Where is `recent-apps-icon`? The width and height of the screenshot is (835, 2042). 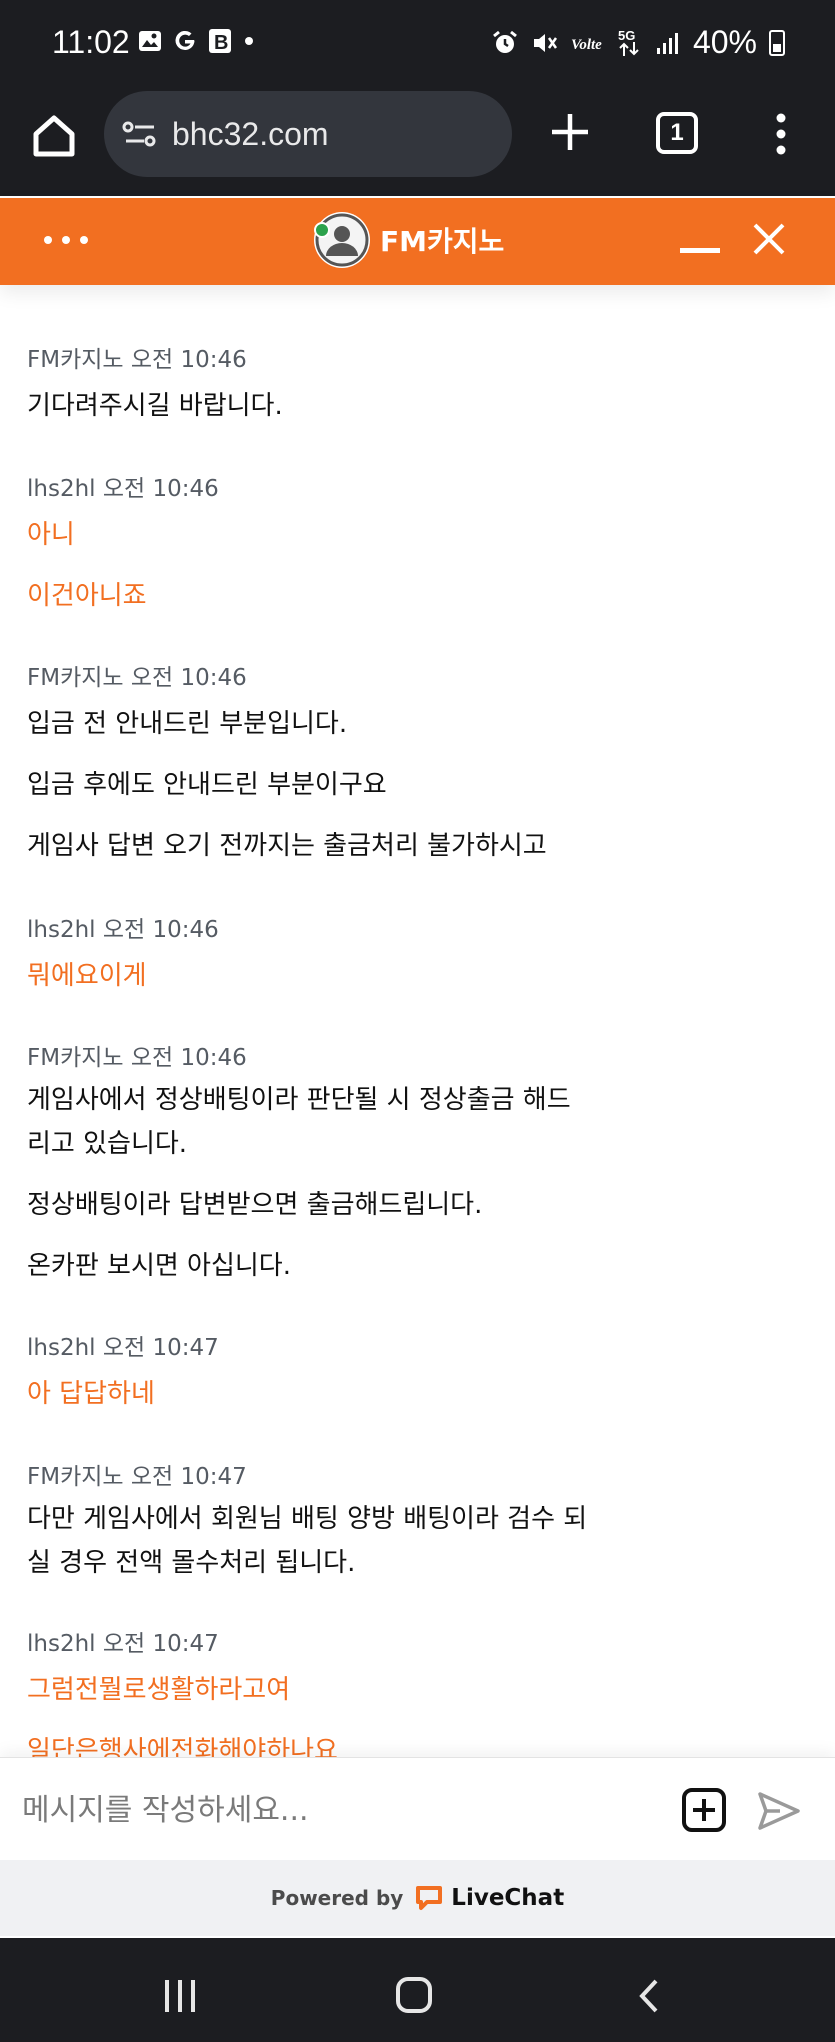 recent-apps-icon is located at coordinates (180, 1996).